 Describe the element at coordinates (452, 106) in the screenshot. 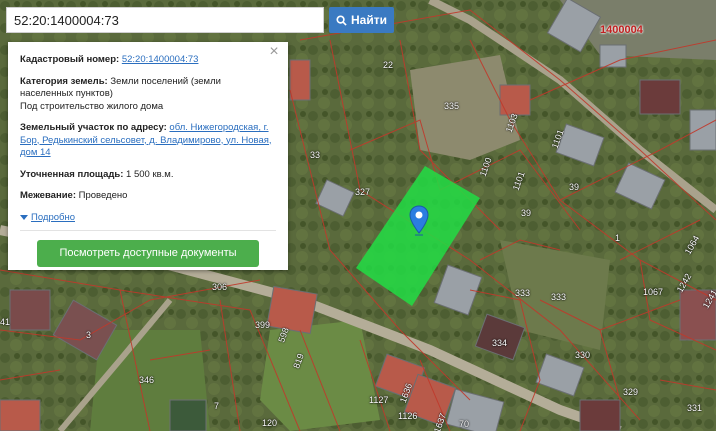

I see `parcel-label: 335` at that location.